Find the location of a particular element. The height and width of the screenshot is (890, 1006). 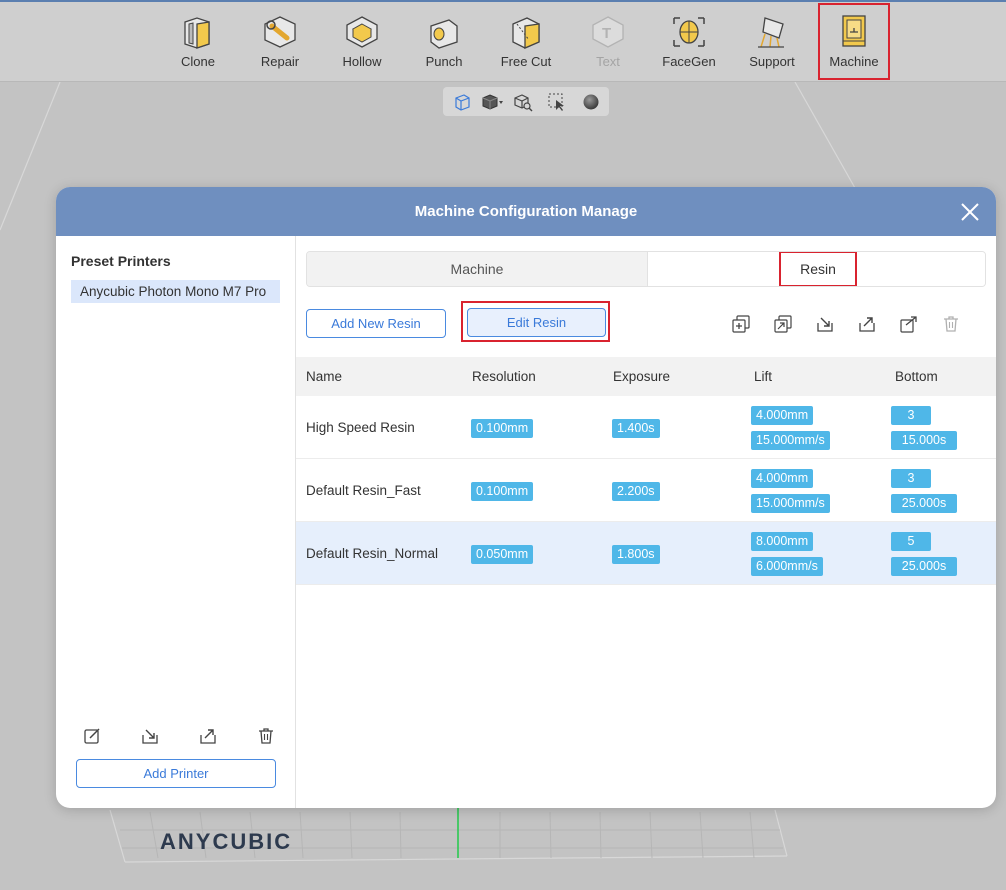

config-tabs: Machine Resin is located at coordinates (646, 269).